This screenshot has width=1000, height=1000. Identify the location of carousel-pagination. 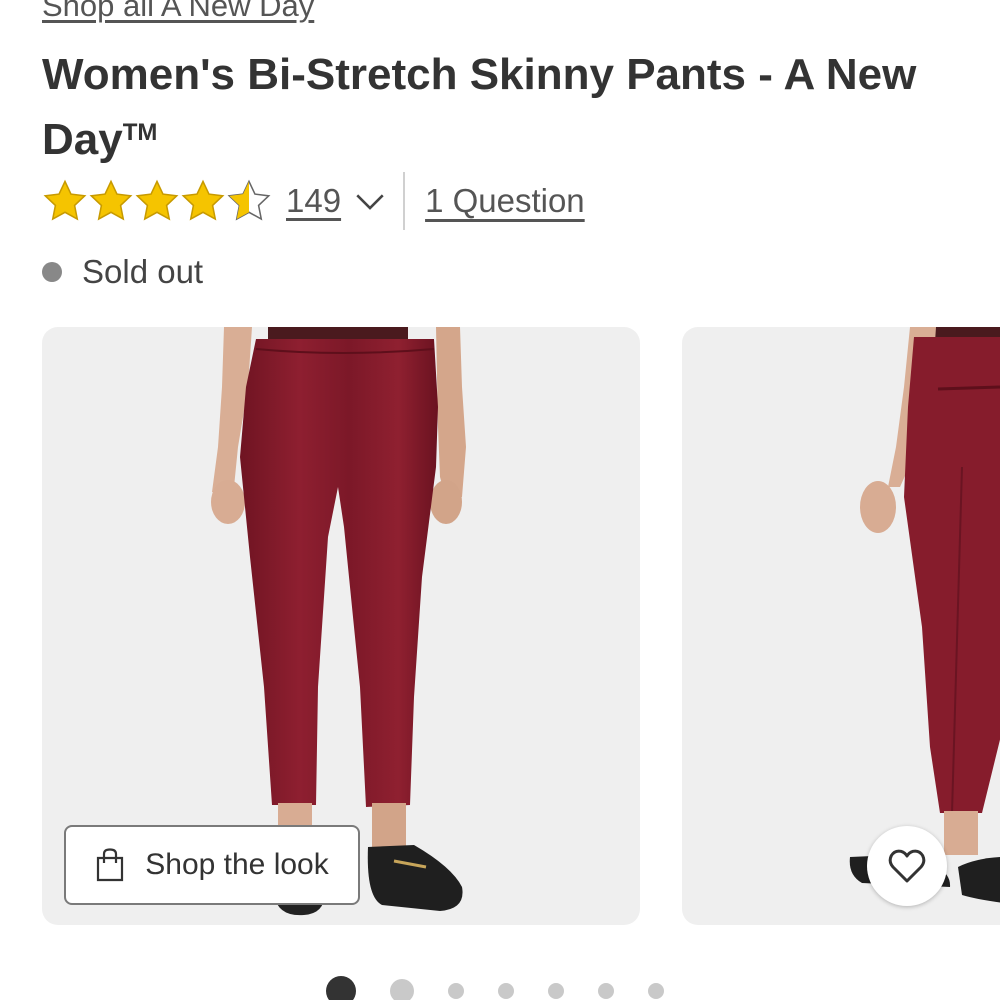
(500, 988).